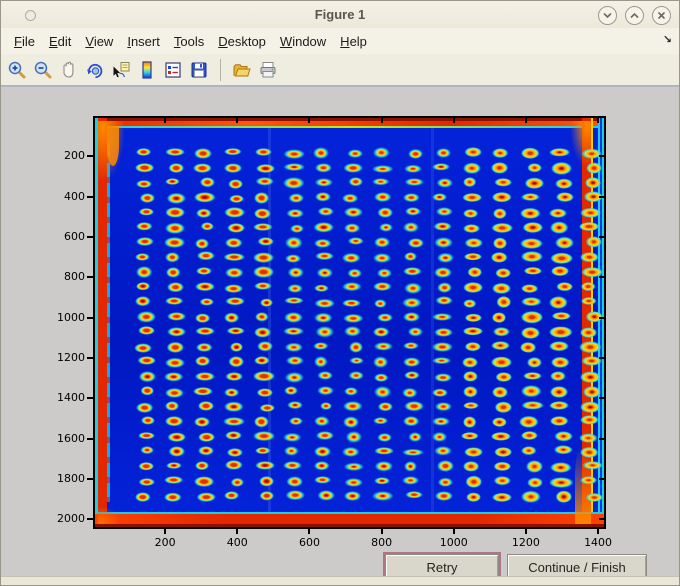 The width and height of the screenshot is (680, 586). What do you see at coordinates (24, 41) in the screenshot?
I see `menu-file: File` at bounding box center [24, 41].